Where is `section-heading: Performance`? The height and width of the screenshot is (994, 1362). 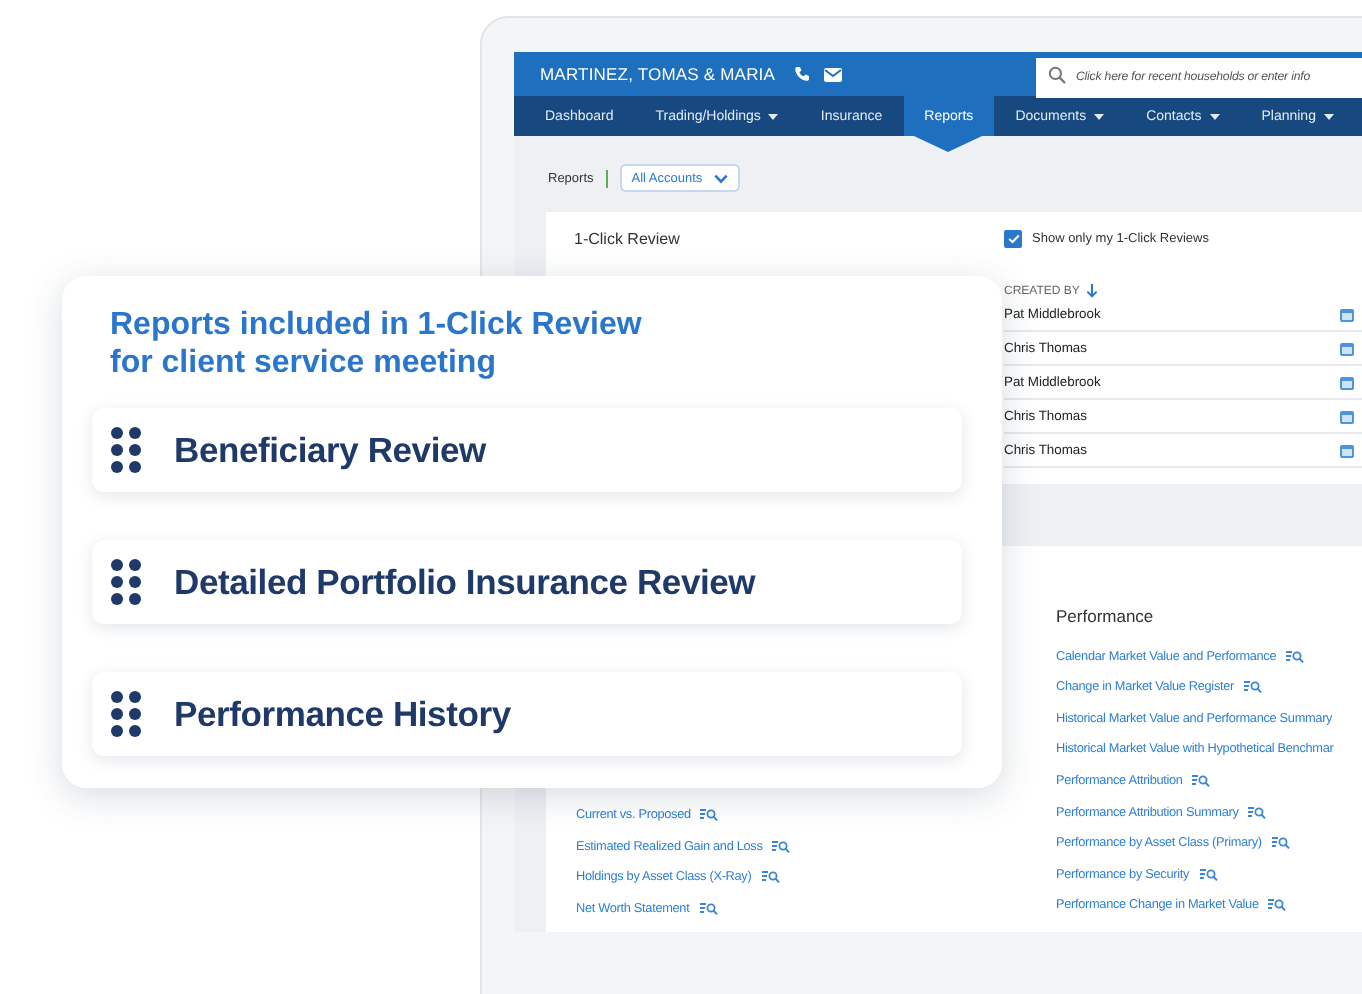 section-heading: Performance is located at coordinates (1106, 616).